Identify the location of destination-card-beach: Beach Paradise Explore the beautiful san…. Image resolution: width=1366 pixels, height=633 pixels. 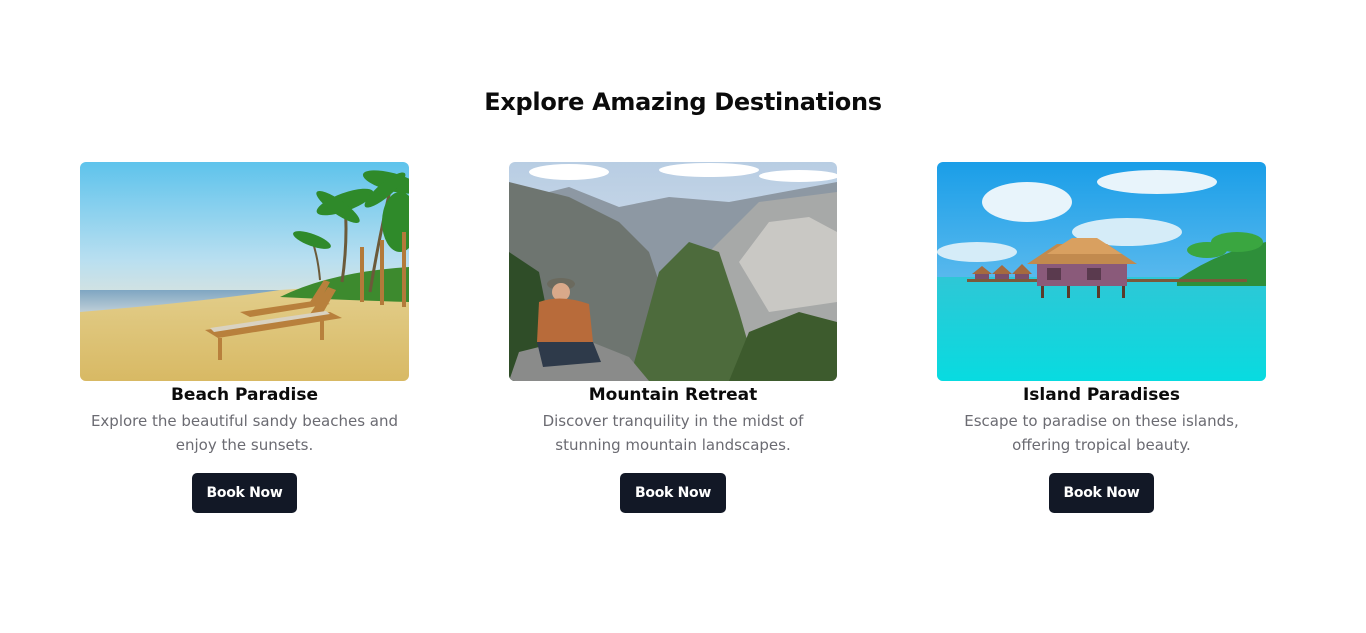
(244, 337).